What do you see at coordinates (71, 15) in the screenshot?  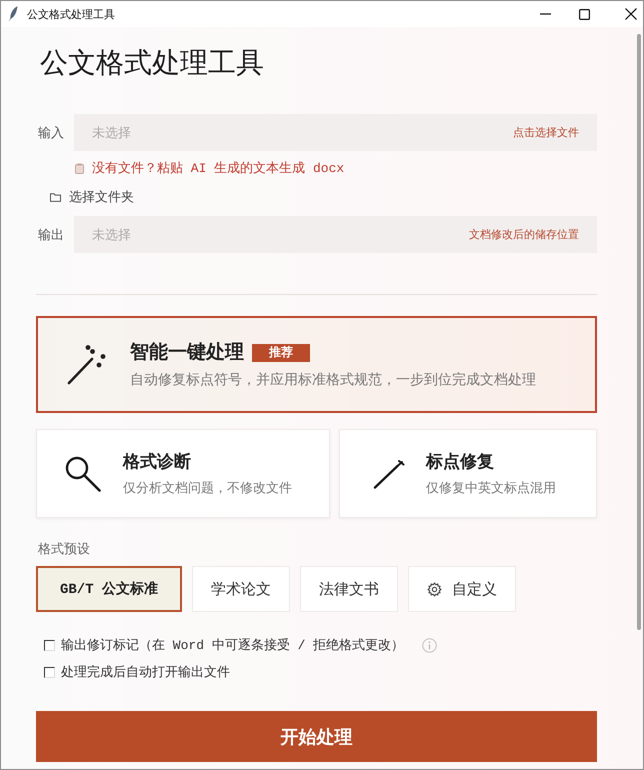 I see `window-title: 公文格式处理工具` at bounding box center [71, 15].